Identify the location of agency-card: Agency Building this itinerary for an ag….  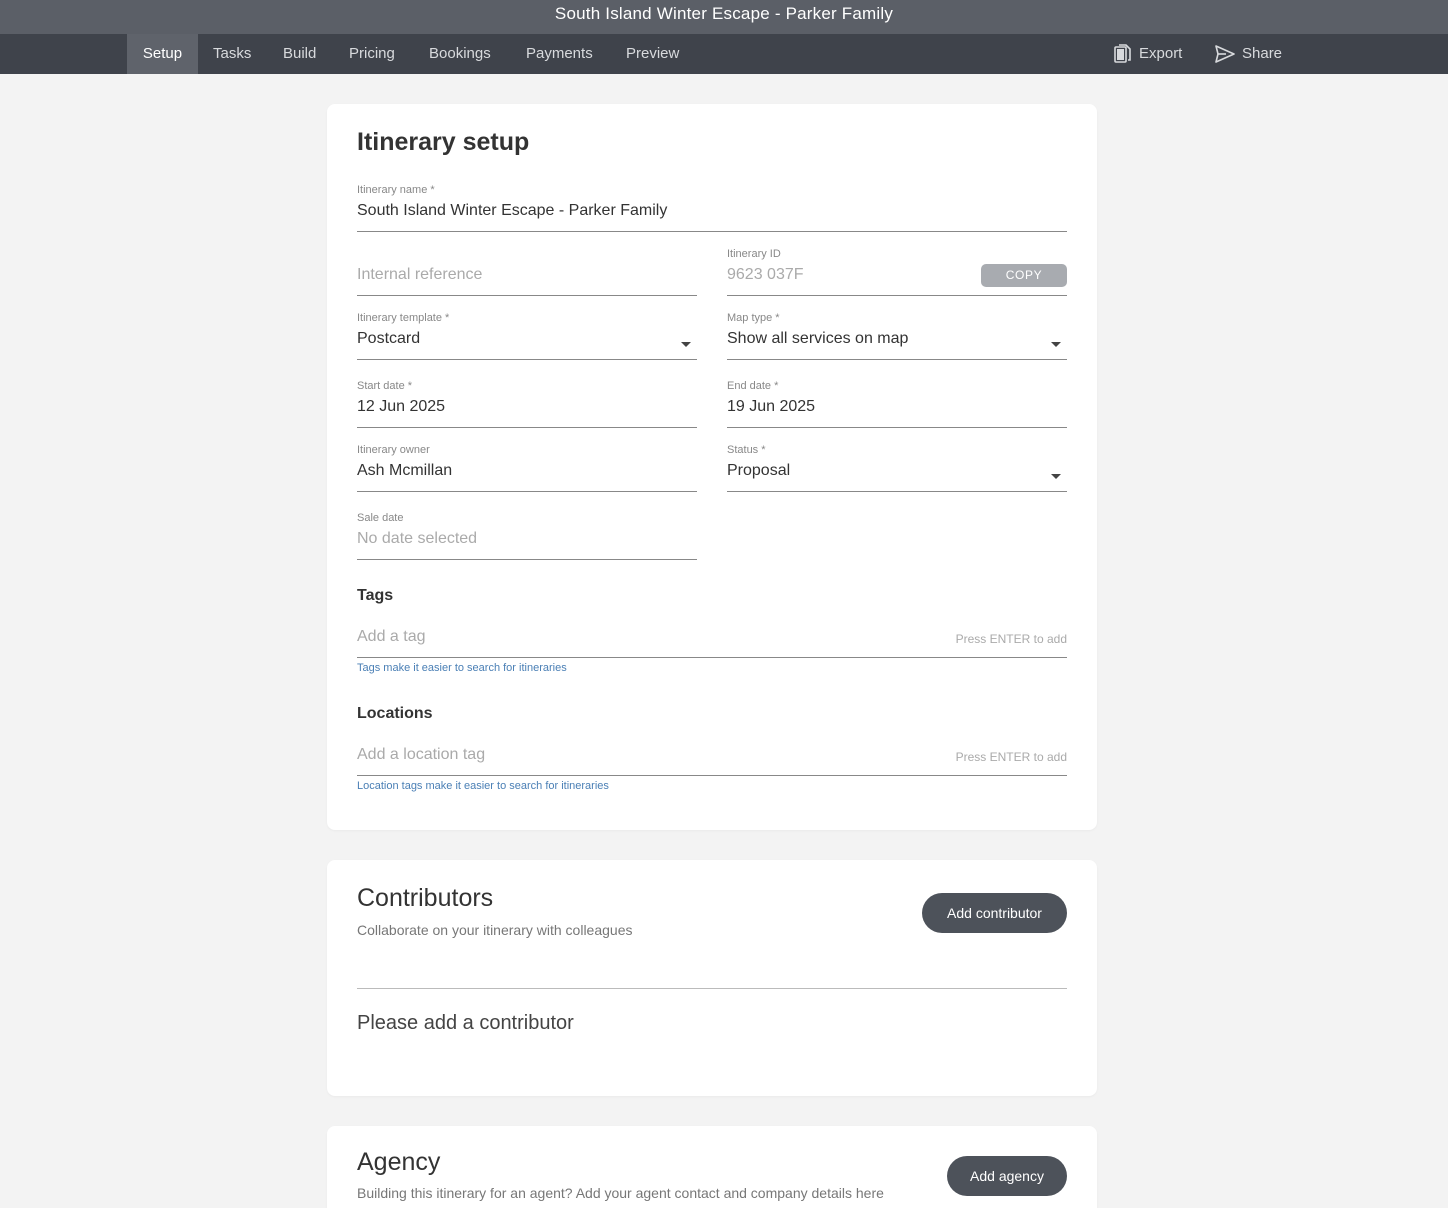
(712, 1167).